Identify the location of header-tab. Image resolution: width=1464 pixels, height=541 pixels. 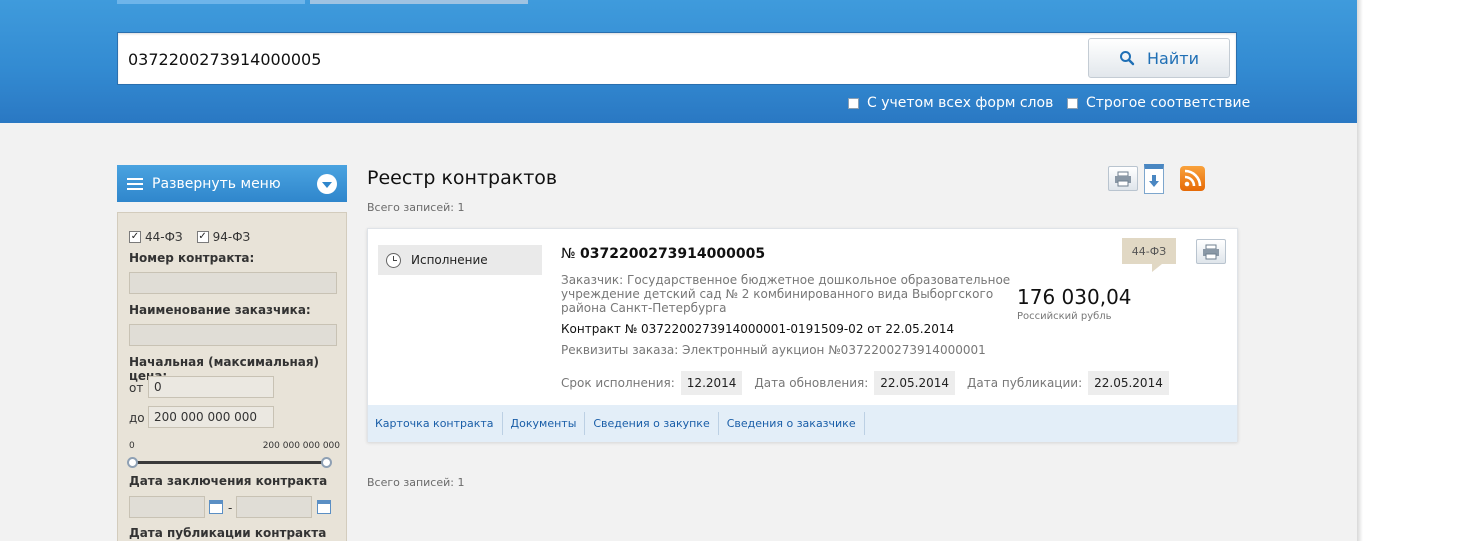
(419, 2).